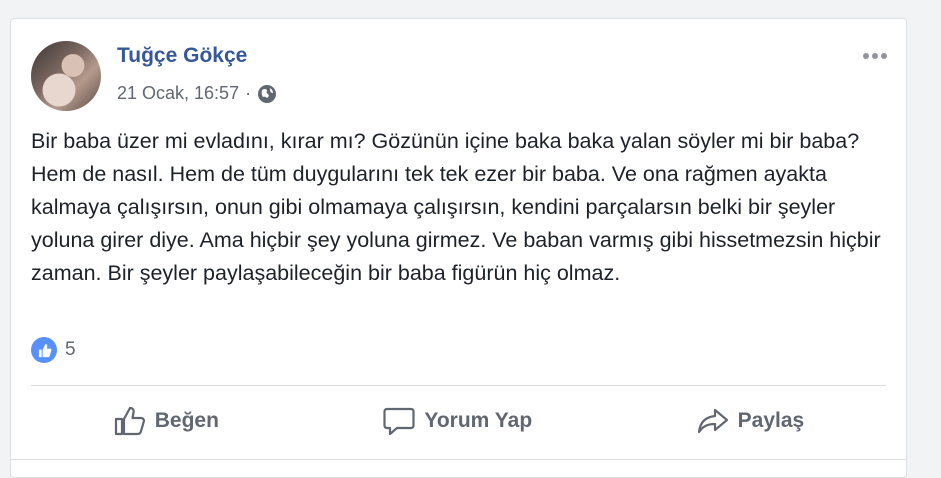  What do you see at coordinates (70, 349) in the screenshot?
I see `reaction-count: 5` at bounding box center [70, 349].